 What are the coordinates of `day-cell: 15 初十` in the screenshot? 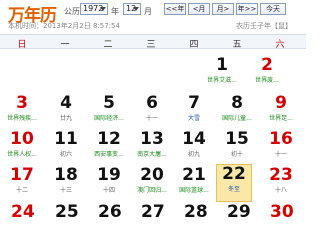 It's located at (237, 149).